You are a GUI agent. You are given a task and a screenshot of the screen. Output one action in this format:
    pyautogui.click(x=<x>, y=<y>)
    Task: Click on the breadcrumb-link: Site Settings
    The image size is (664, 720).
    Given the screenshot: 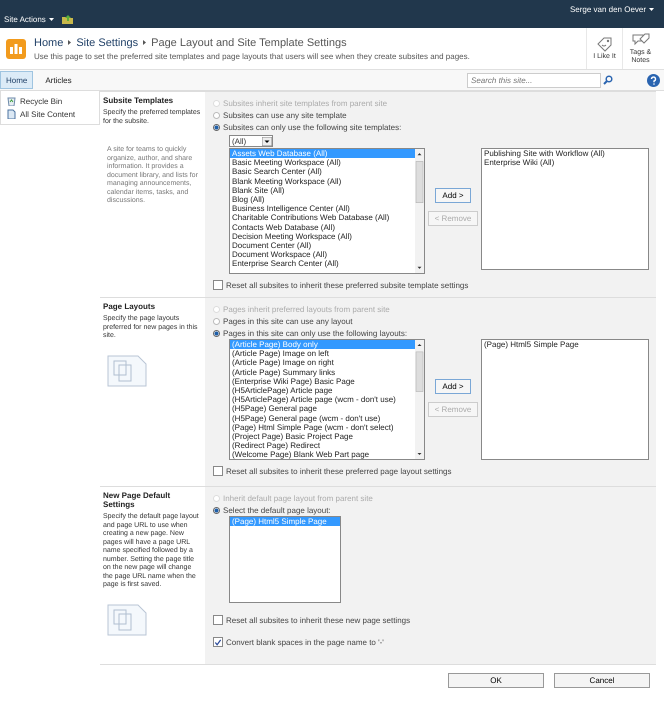 What is the action you would take?
    pyautogui.click(x=107, y=42)
    